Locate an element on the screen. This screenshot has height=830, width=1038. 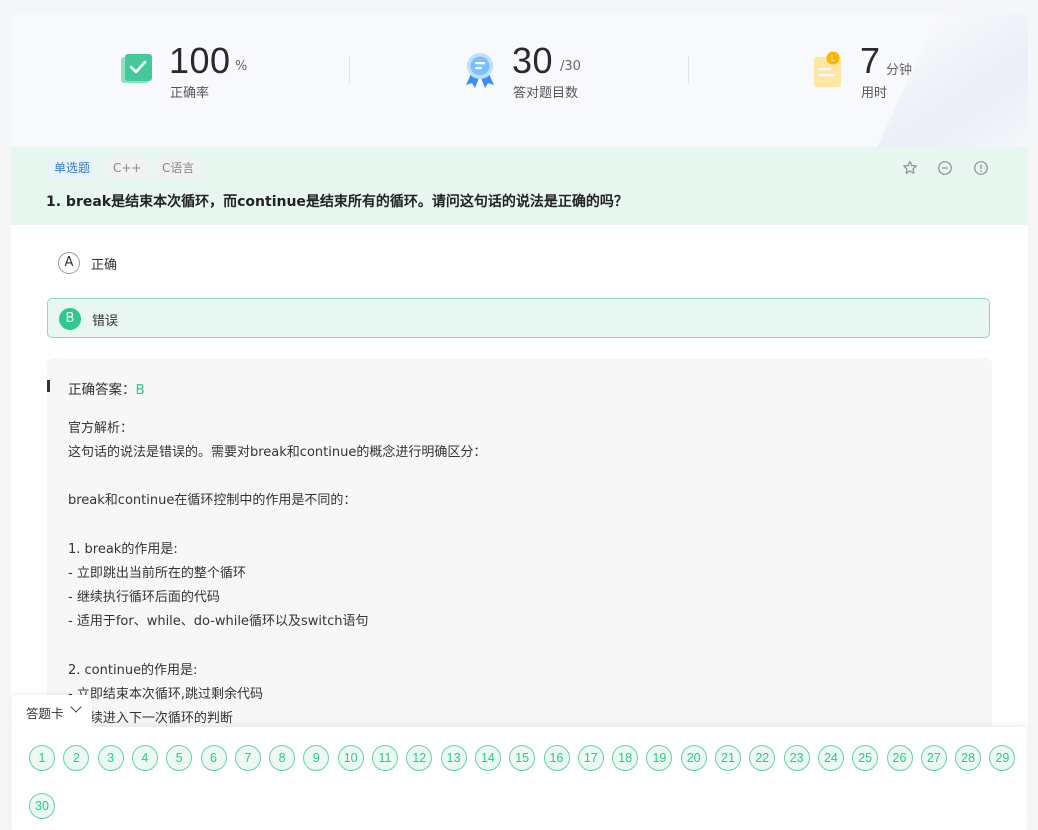
answer-sheet-number: 24 is located at coordinates (830, 758).